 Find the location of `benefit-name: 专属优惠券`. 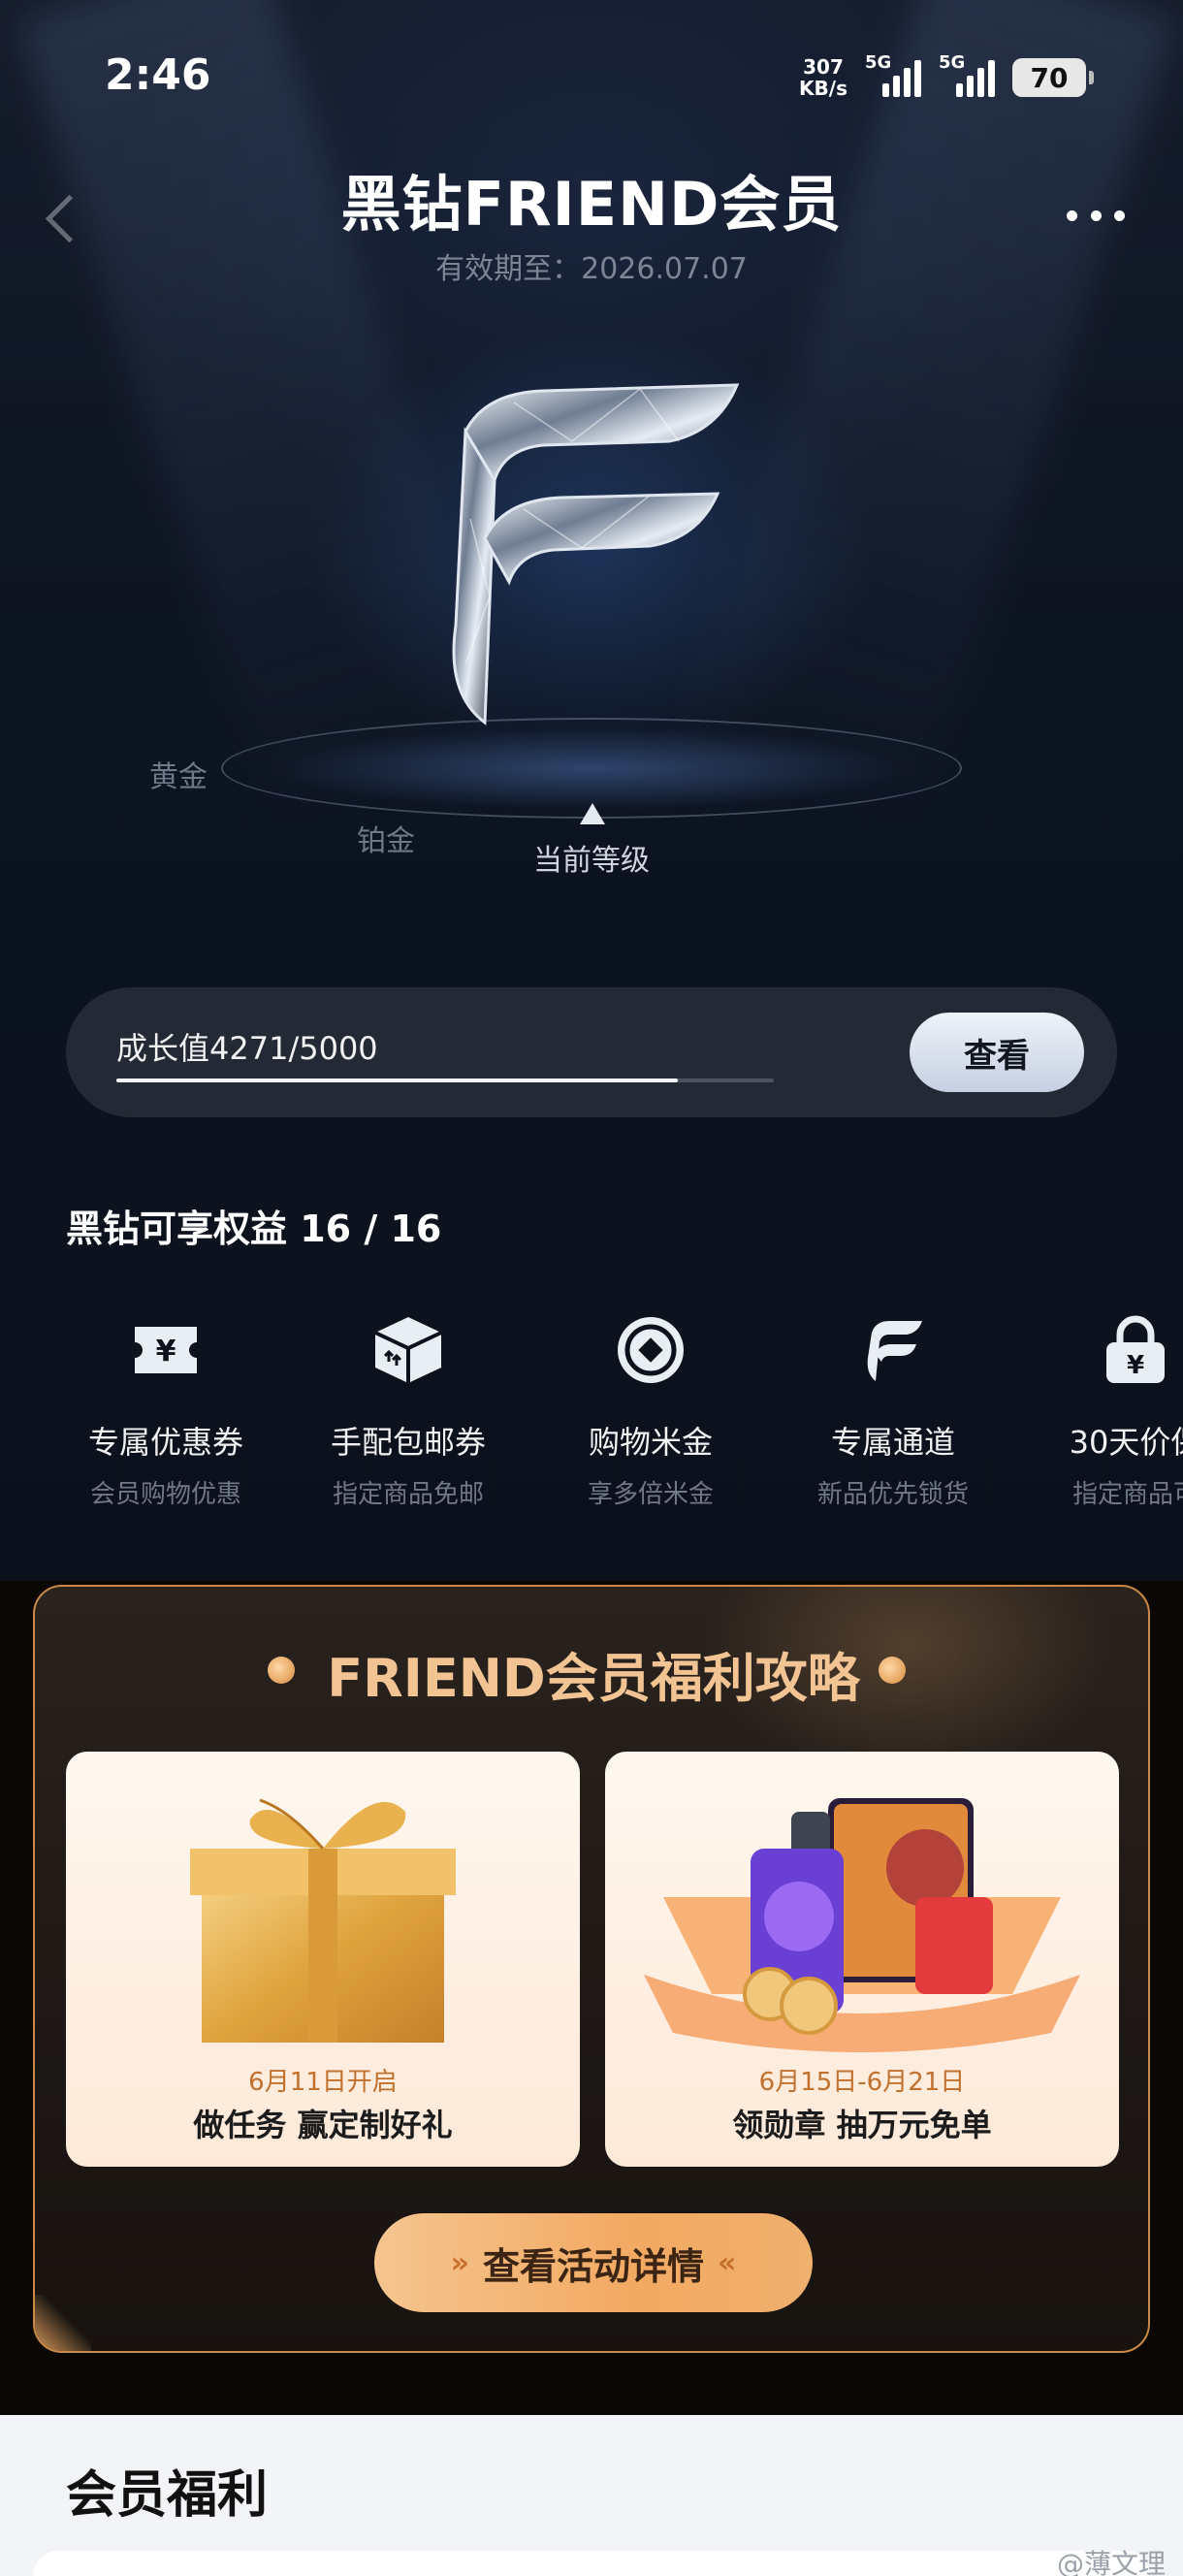

benefit-name: 专属优惠券 is located at coordinates (165, 1442).